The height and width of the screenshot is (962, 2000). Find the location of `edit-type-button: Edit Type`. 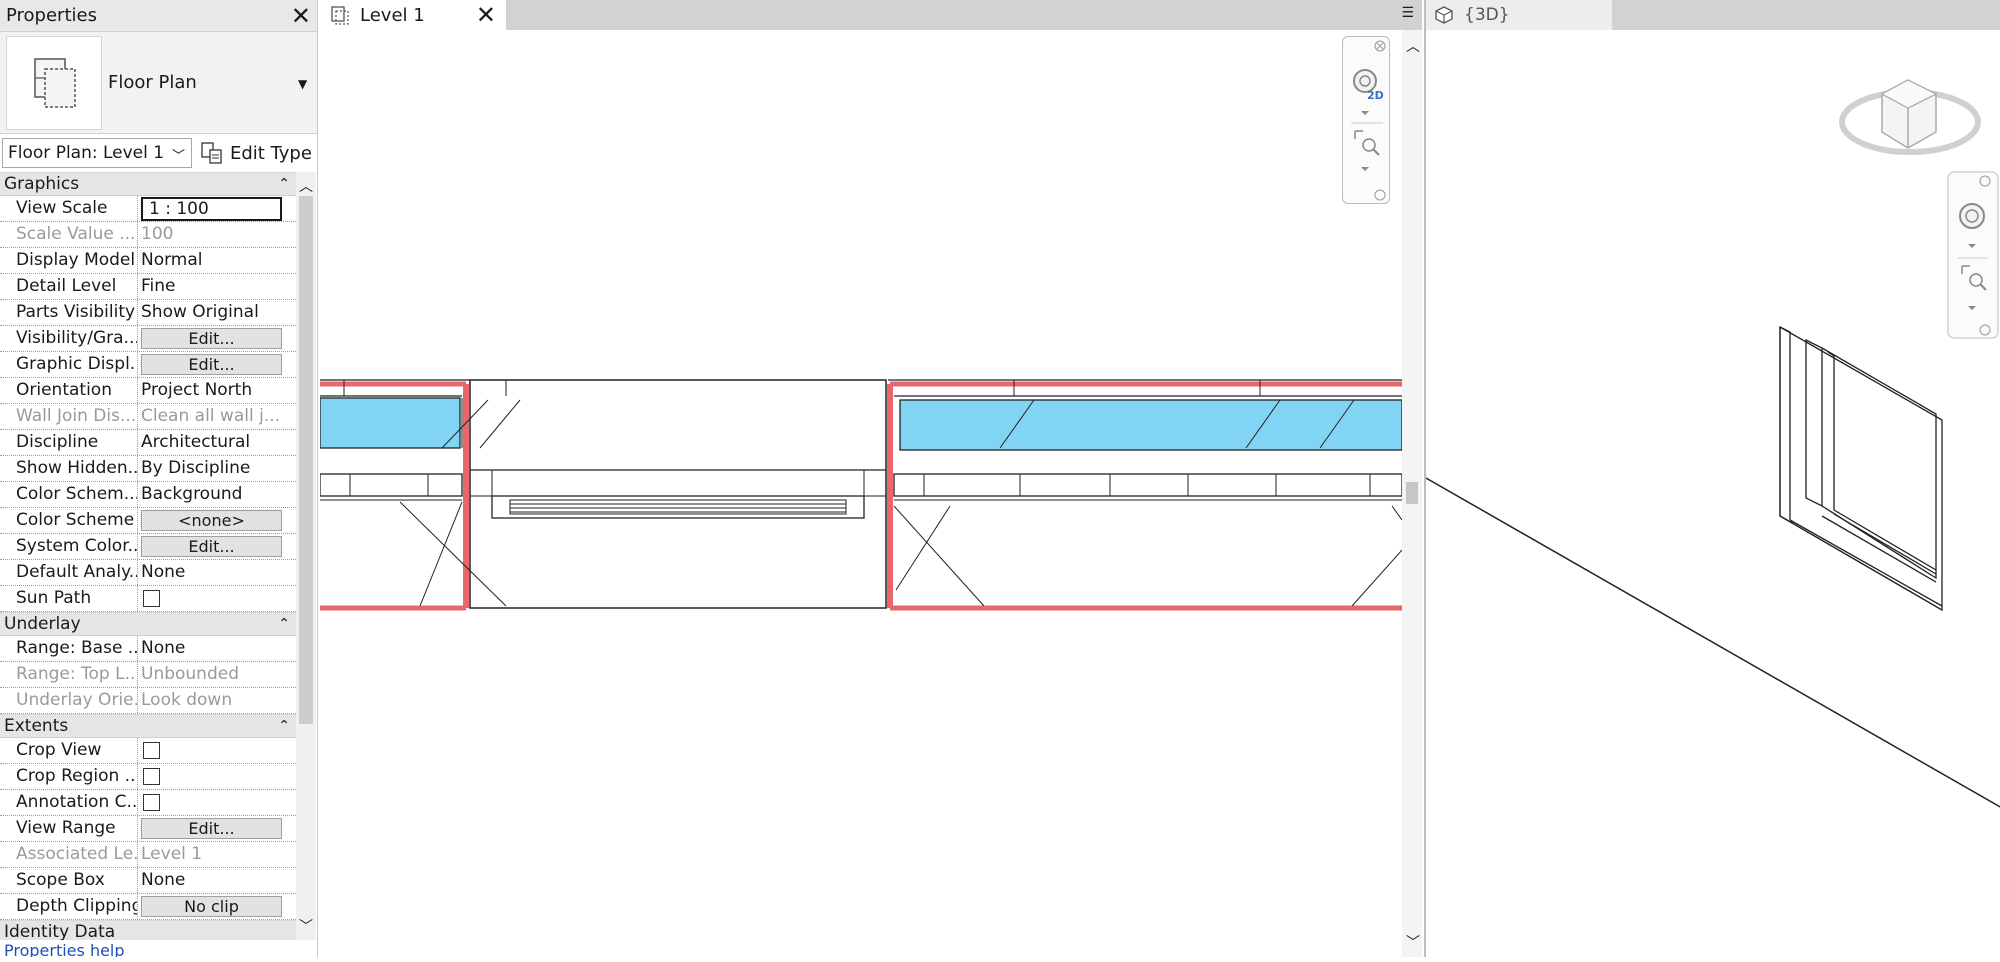

edit-type-button: Edit Type is located at coordinates (256, 153).